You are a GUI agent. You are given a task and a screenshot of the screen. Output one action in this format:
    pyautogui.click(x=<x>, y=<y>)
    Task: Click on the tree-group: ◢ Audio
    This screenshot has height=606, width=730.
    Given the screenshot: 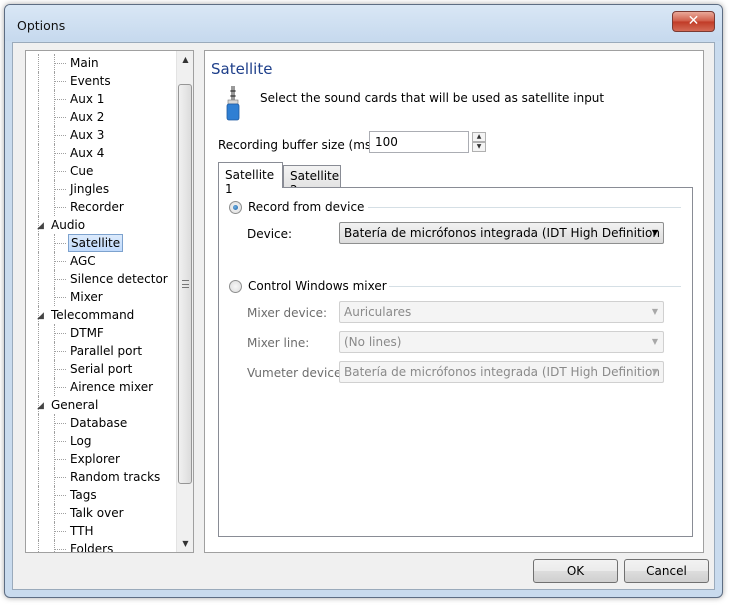 What is the action you would take?
    pyautogui.click(x=101, y=225)
    